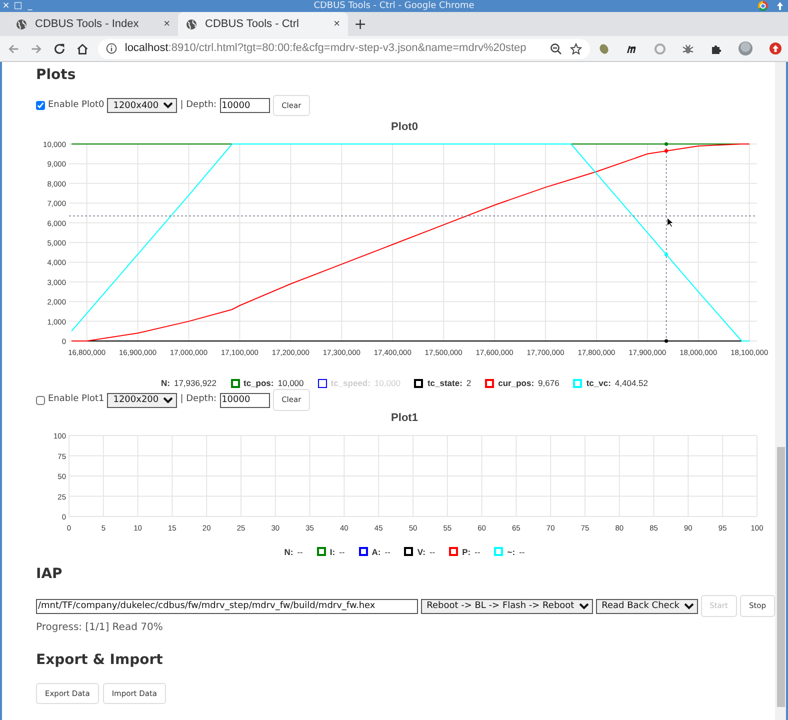  I want to click on close-button: ×, so click(6, 6).